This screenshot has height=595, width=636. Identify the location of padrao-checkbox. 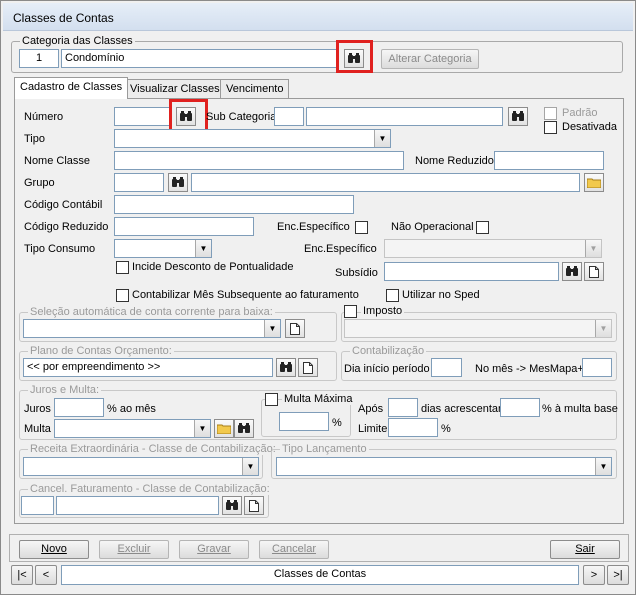
(550, 113).